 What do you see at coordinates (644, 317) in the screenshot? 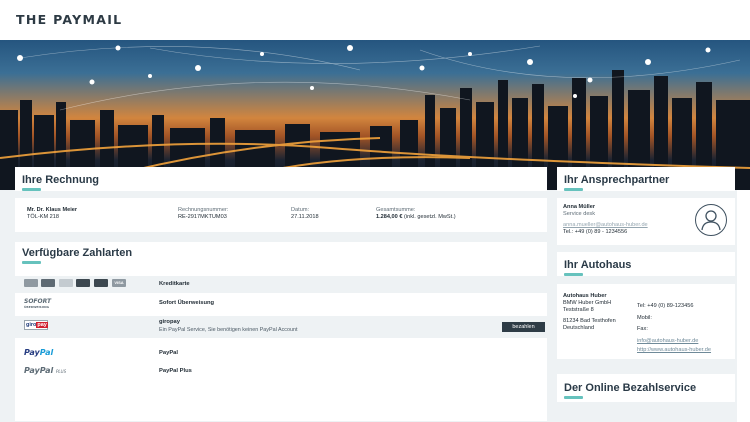
I see `dealer-mobile: Mobil:` at bounding box center [644, 317].